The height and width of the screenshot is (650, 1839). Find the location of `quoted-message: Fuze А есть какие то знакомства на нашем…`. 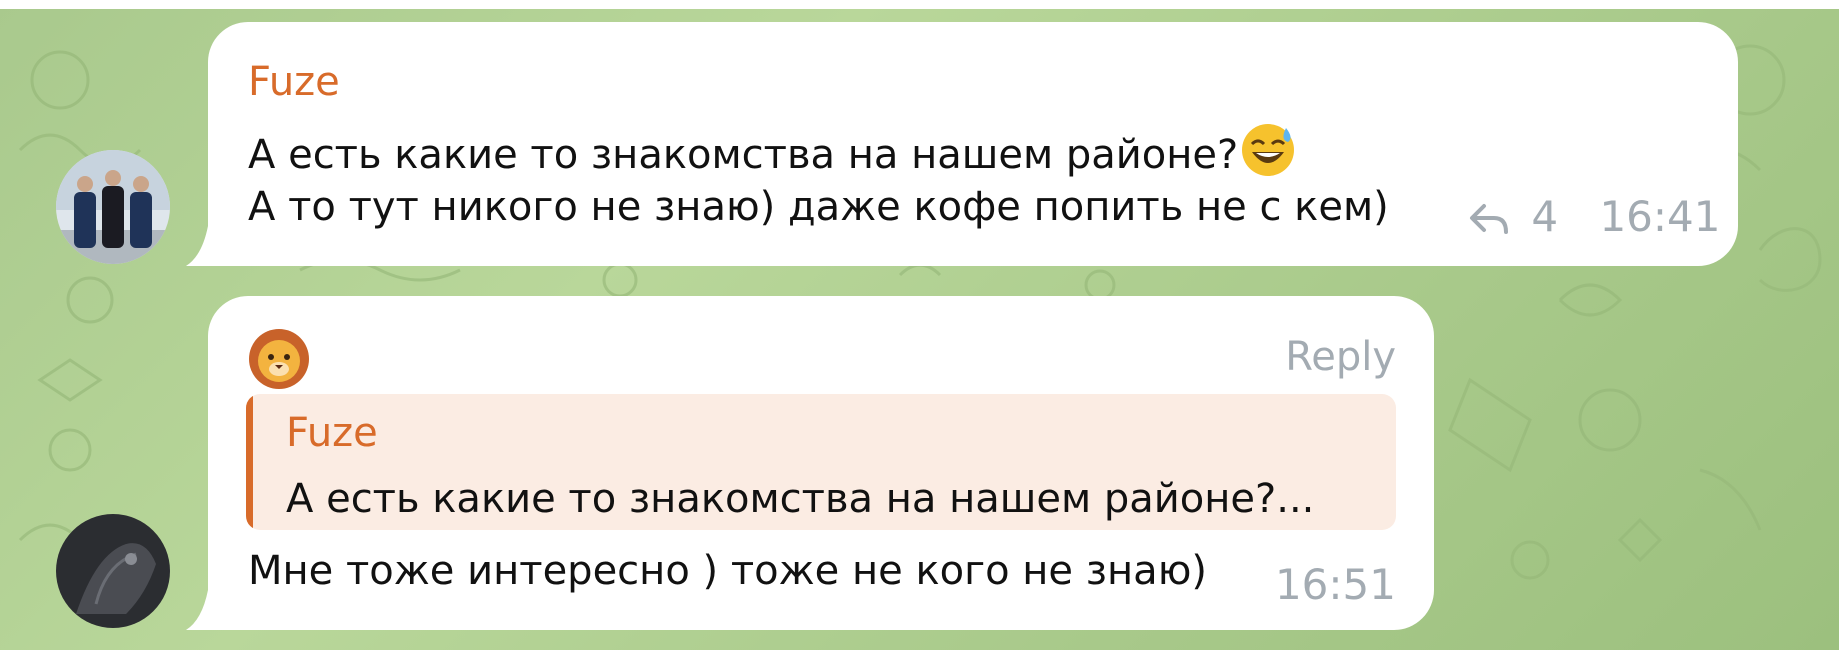

quoted-message: Fuze А есть какие то знакомства на нашем… is located at coordinates (821, 462).